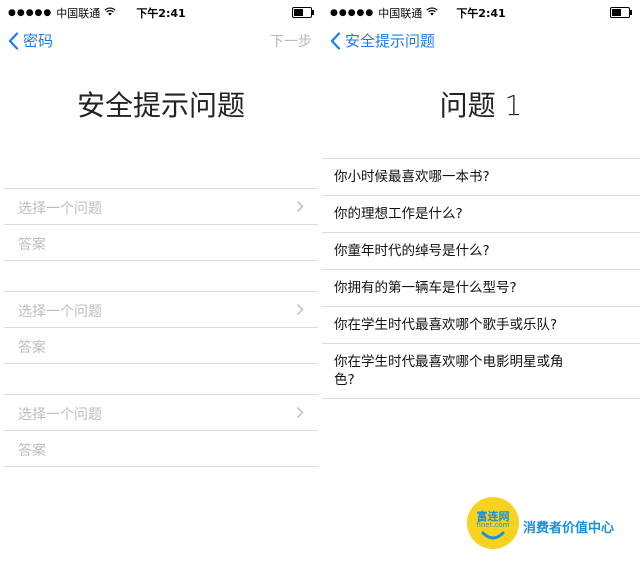 This screenshot has width=640, height=566. I want to click on list-item: 你的理想工作是什么?, so click(481, 214).